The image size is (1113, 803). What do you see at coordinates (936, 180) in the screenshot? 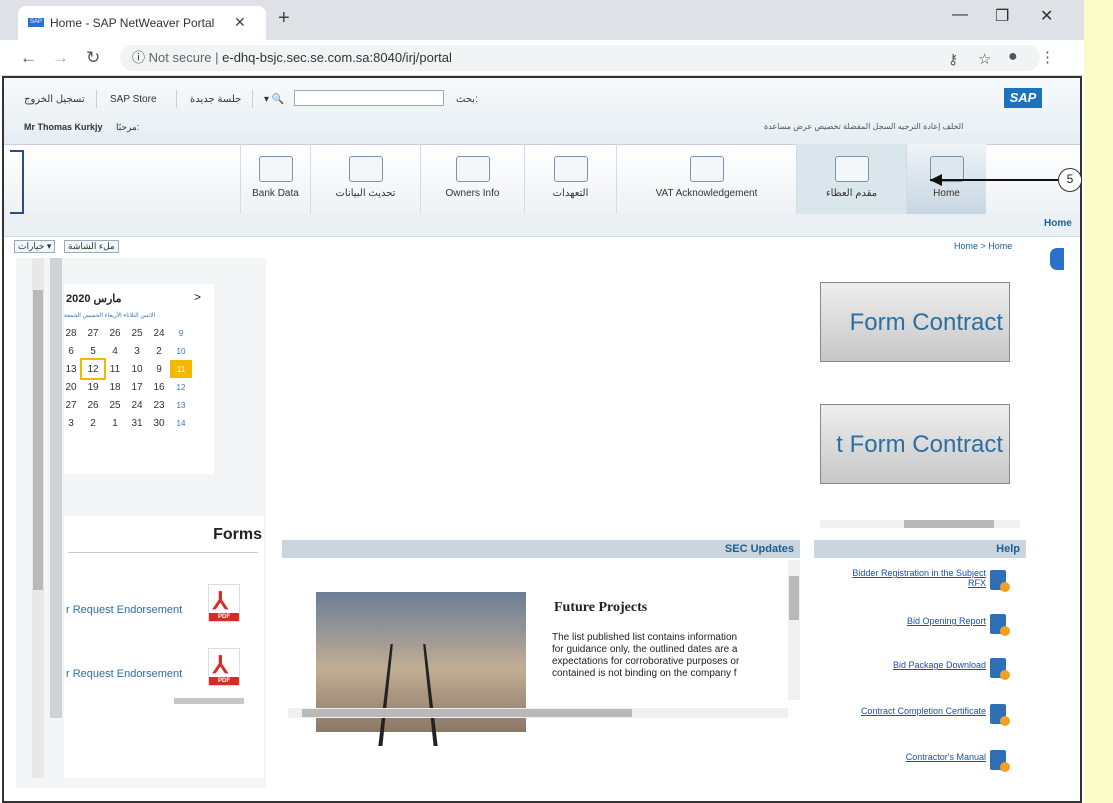
I see `annotation-arrowhead` at bounding box center [936, 180].